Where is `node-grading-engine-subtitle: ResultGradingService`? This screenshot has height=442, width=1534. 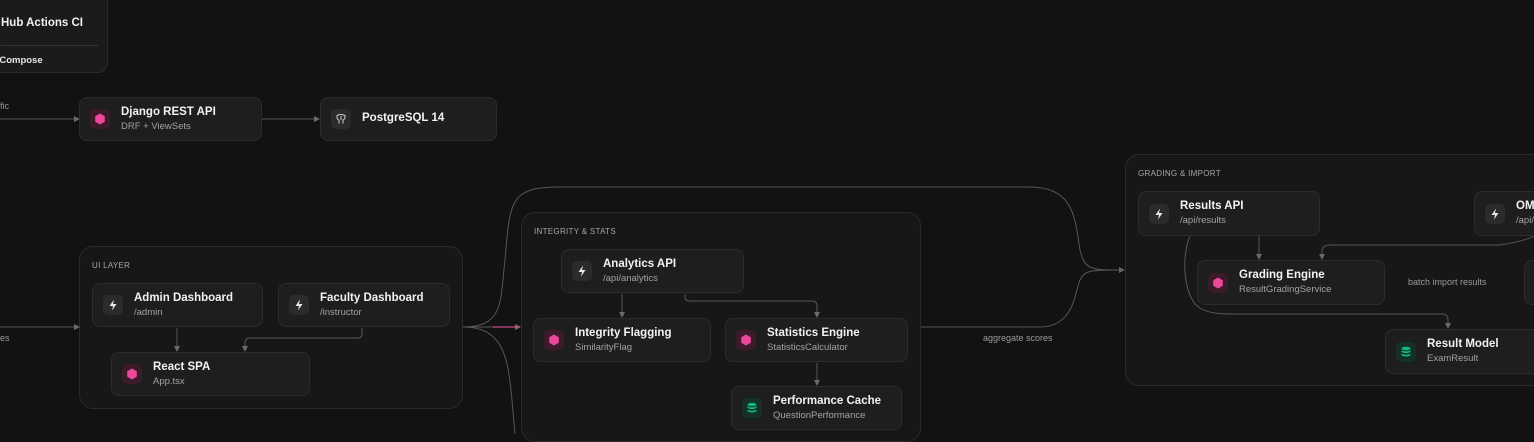
node-grading-engine-subtitle: ResultGradingService is located at coordinates (1285, 290).